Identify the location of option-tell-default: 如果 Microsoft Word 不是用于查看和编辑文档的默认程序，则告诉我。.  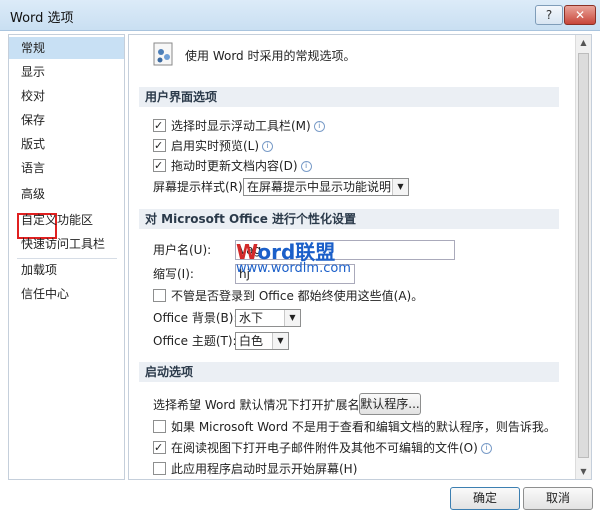
(354, 427).